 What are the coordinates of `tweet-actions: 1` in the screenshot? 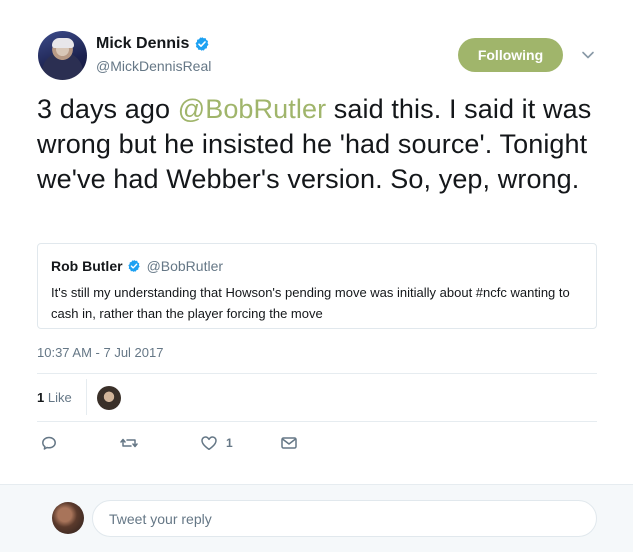 It's located at (190, 443).